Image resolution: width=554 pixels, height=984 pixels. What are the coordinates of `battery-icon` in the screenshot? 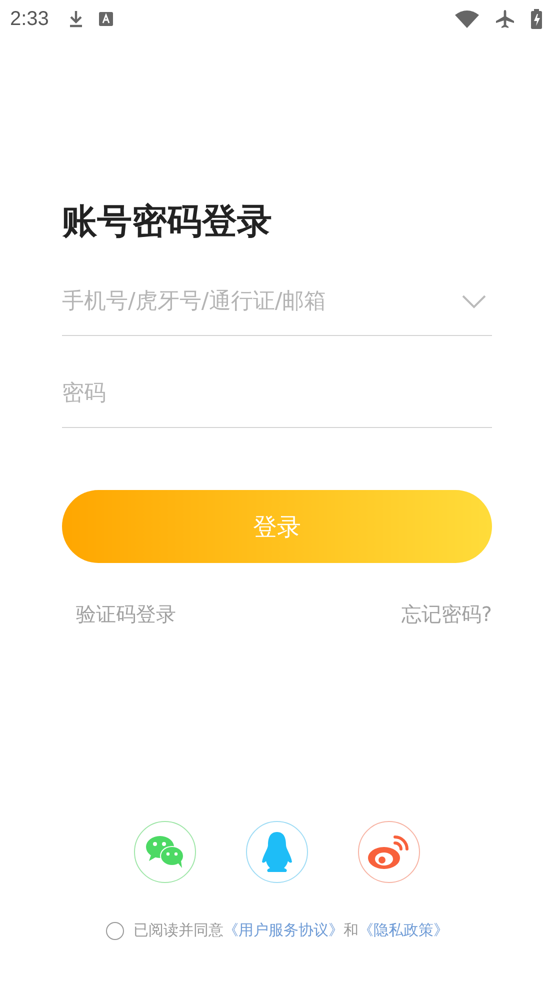 It's located at (536, 19).